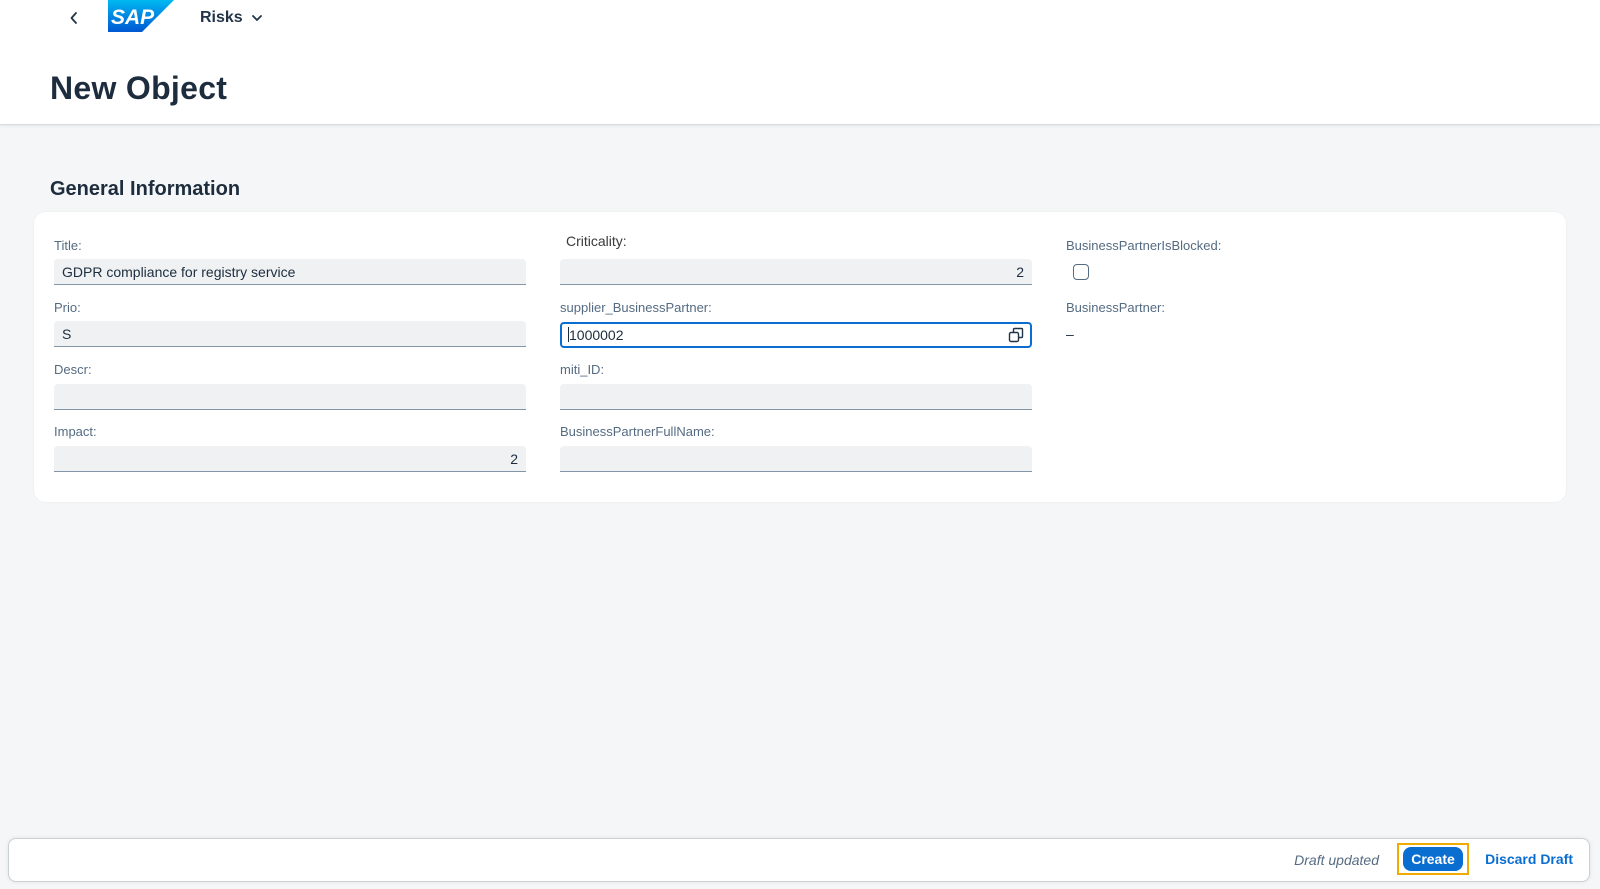  Describe the element at coordinates (1144, 245) in the screenshot. I see `business-partner-is-blocked-label: BusinessPartnerIsBlocked:` at that location.